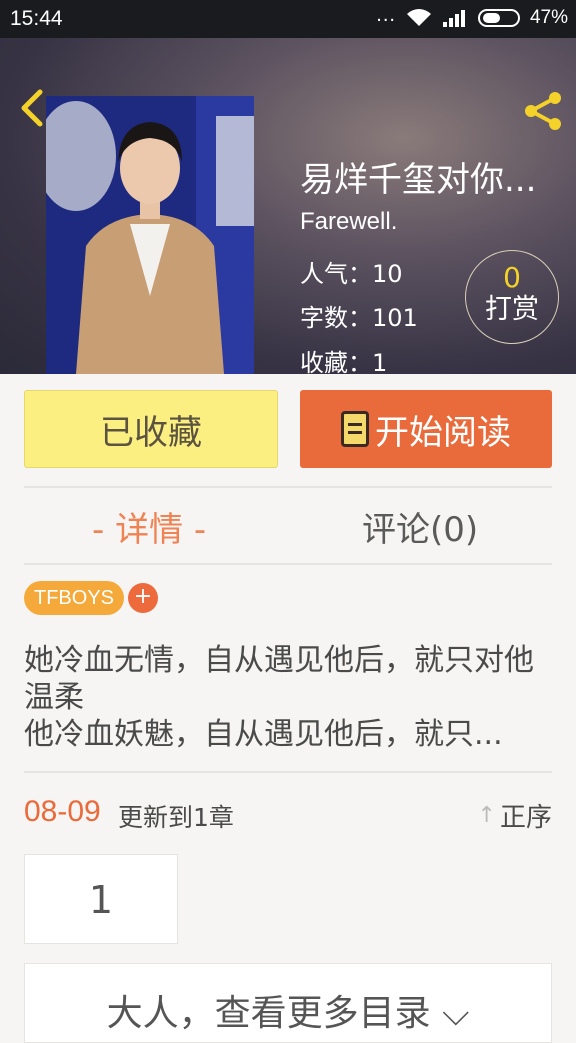 This screenshot has width=576, height=1043. I want to click on popularity-stat: 人气：10, so click(351, 274).